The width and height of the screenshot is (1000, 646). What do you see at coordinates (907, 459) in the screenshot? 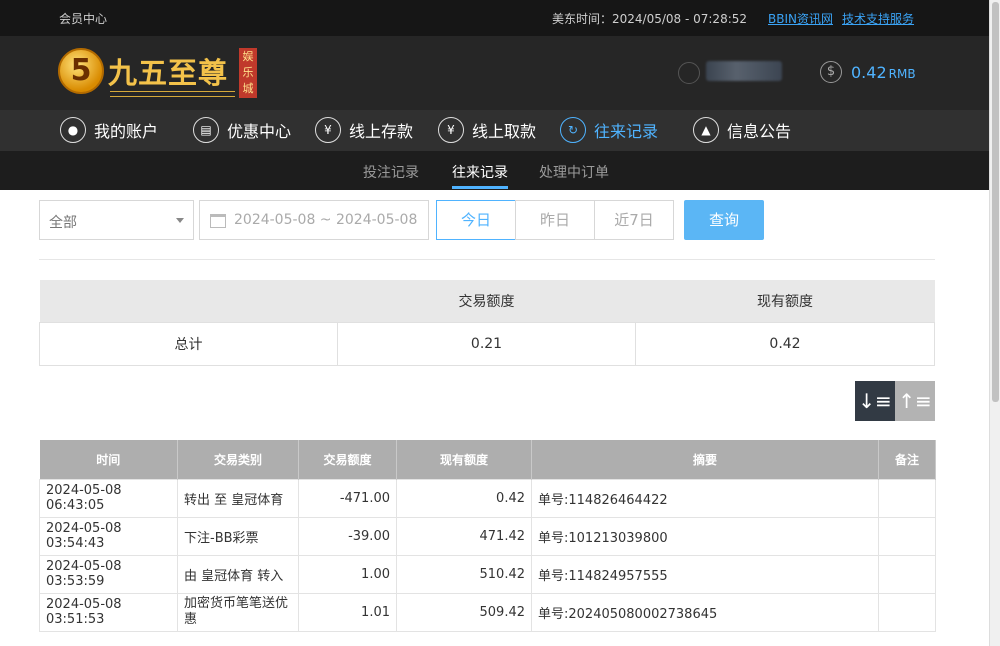
I see `col-remark: 备注` at bounding box center [907, 459].